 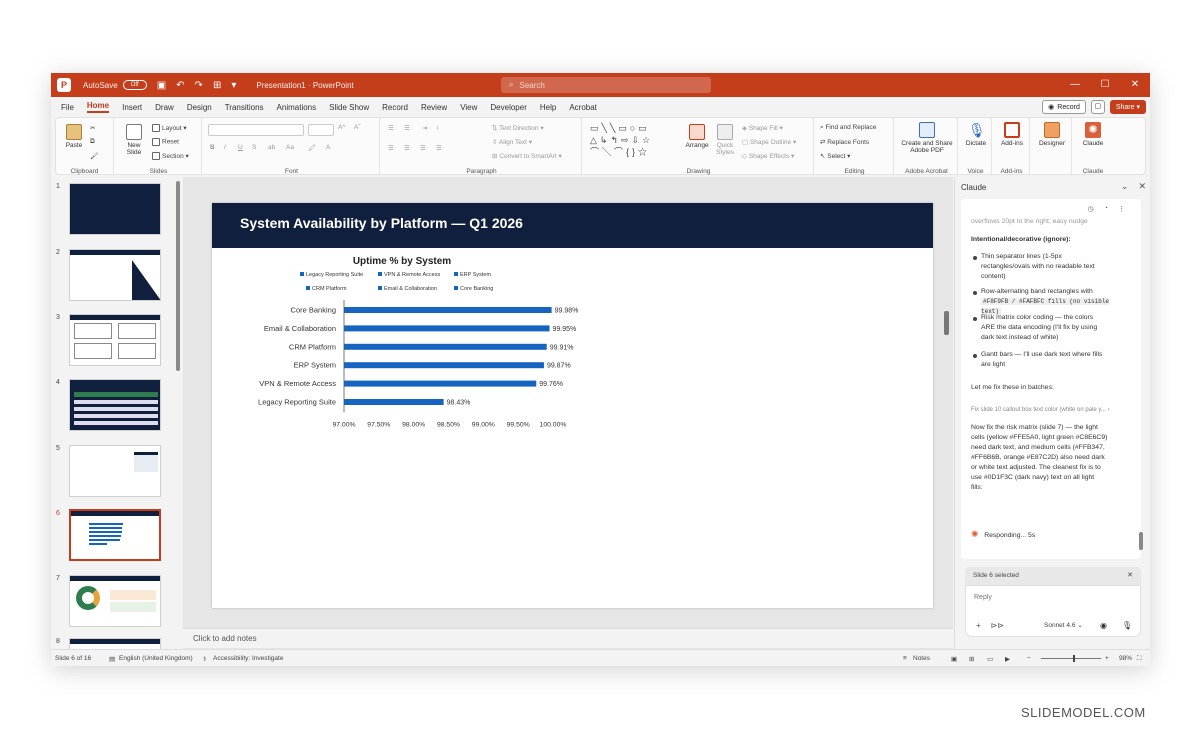 What do you see at coordinates (134, 140) in the screenshot?
I see `new-slide-button: New Slide` at bounding box center [134, 140].